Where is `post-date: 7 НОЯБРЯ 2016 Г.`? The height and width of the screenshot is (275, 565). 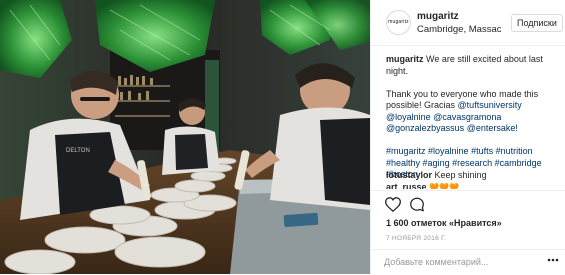 post-date: 7 НОЯБРЯ 2016 Г. is located at coordinates (416, 238).